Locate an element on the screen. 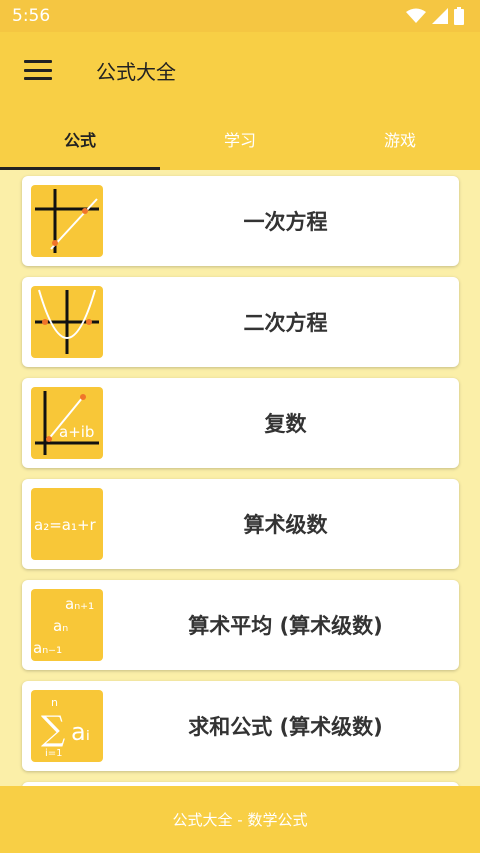 The width and height of the screenshot is (480, 853). menu-icon is located at coordinates (38, 70).